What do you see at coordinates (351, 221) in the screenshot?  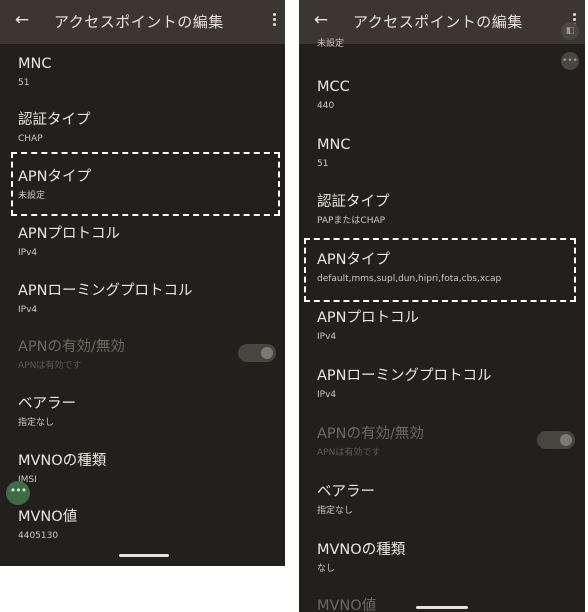 I see `setting-summary: PAPまたはCHAP` at bounding box center [351, 221].